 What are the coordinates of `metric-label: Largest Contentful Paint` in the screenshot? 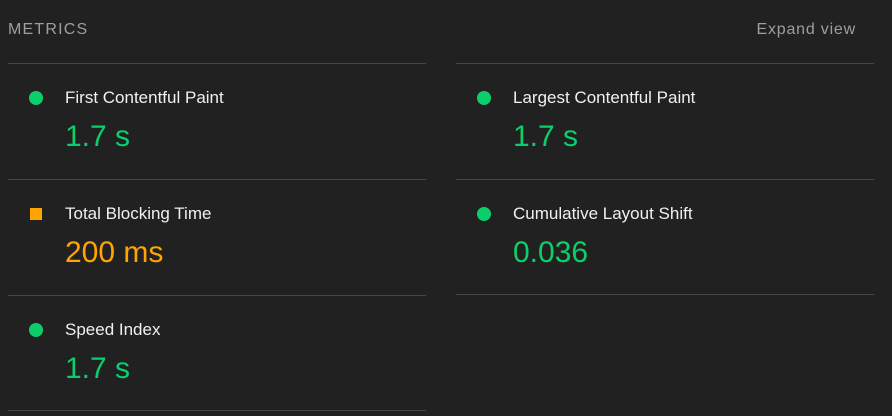 It's located at (604, 97).